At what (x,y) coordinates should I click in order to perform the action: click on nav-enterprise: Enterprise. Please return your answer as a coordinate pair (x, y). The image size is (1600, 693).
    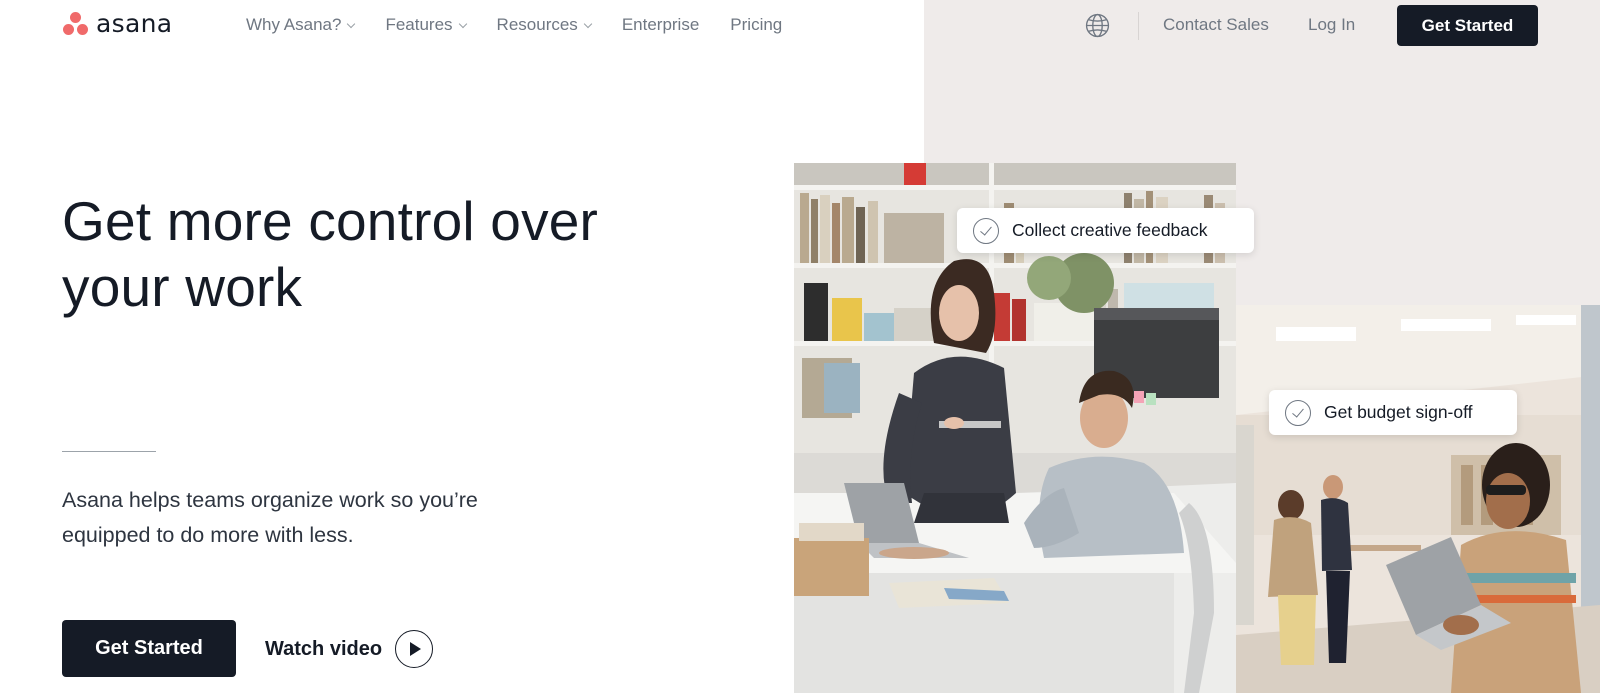
    Looking at the image, I should click on (660, 25).